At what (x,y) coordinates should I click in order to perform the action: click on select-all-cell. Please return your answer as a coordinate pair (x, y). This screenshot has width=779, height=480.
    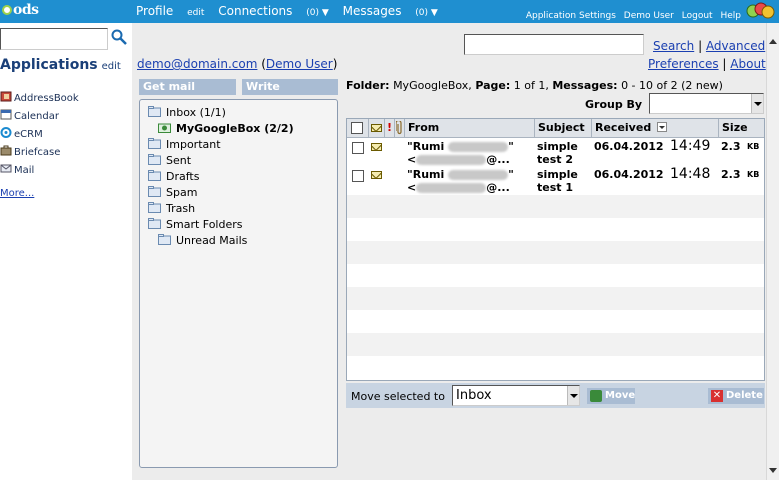
    Looking at the image, I should click on (358, 128).